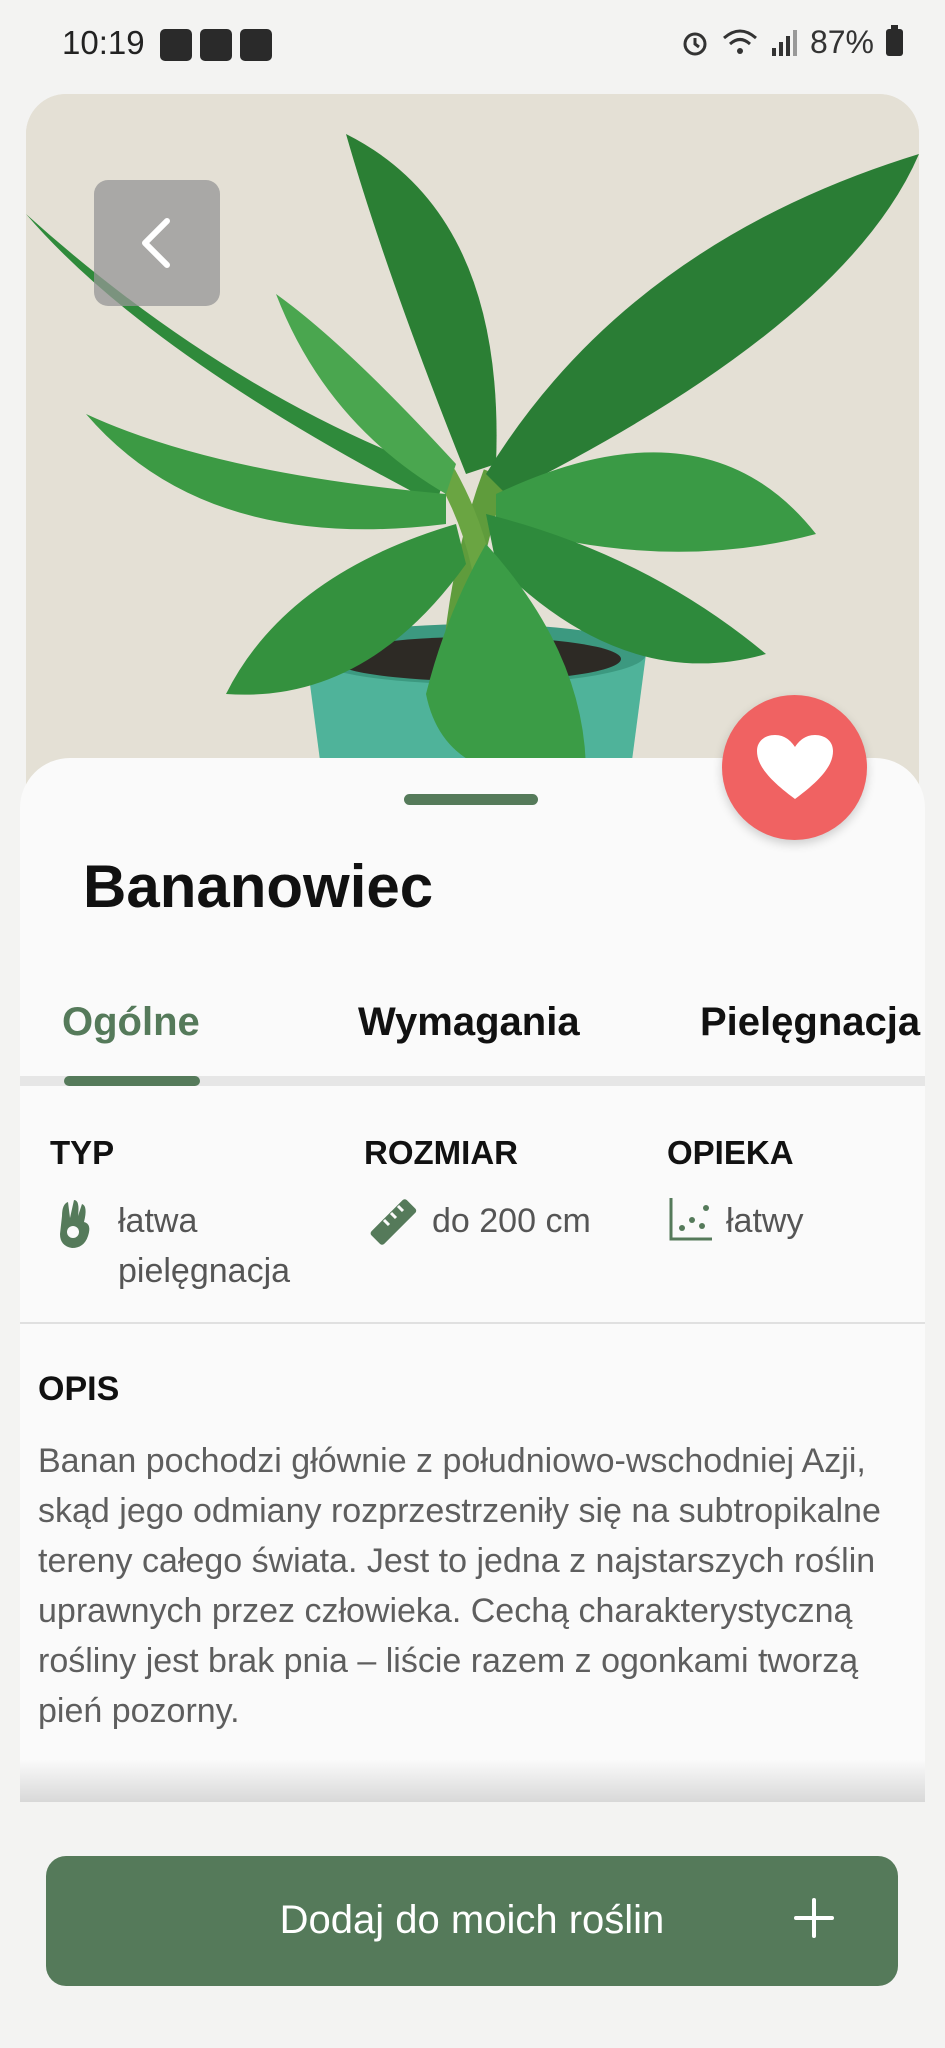 Image resolution: width=945 pixels, height=2048 pixels. I want to click on system-icons: 87%, so click(791, 42).